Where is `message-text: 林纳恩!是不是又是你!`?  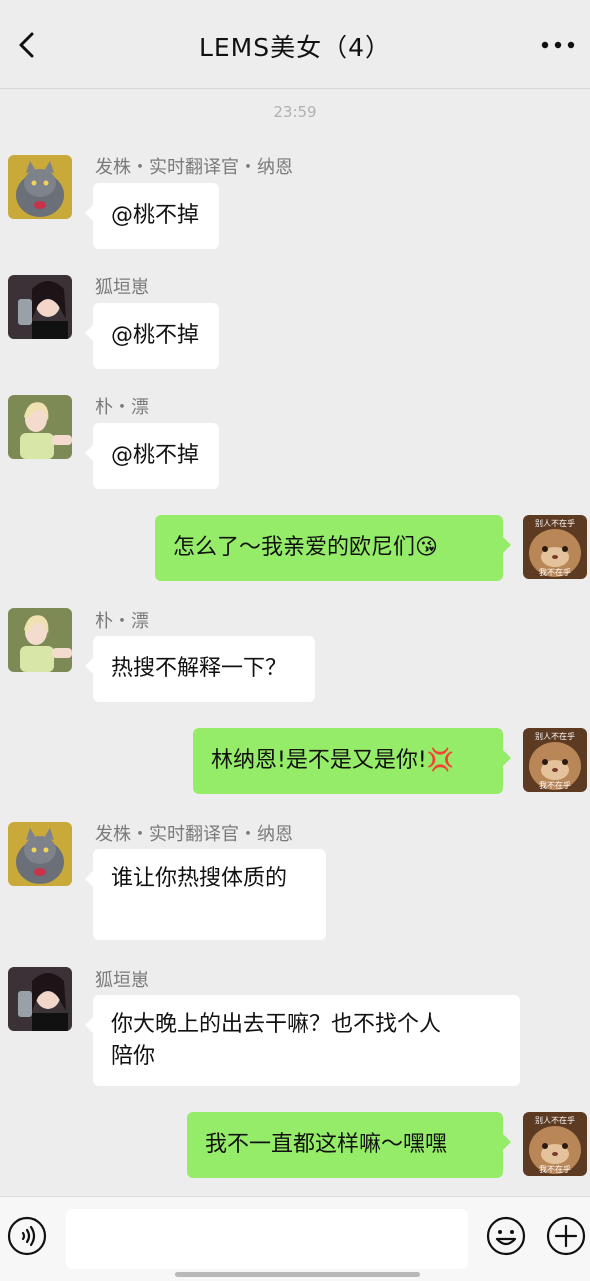
message-text: 林纳恩!是不是又是你! is located at coordinates (319, 760).